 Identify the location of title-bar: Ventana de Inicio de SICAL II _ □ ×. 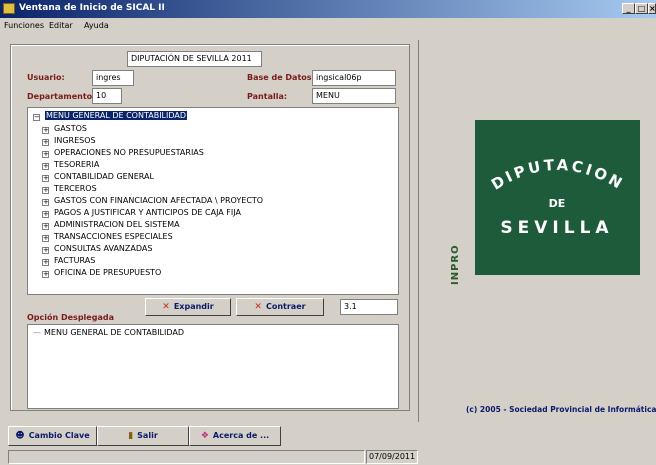
(328, 9).